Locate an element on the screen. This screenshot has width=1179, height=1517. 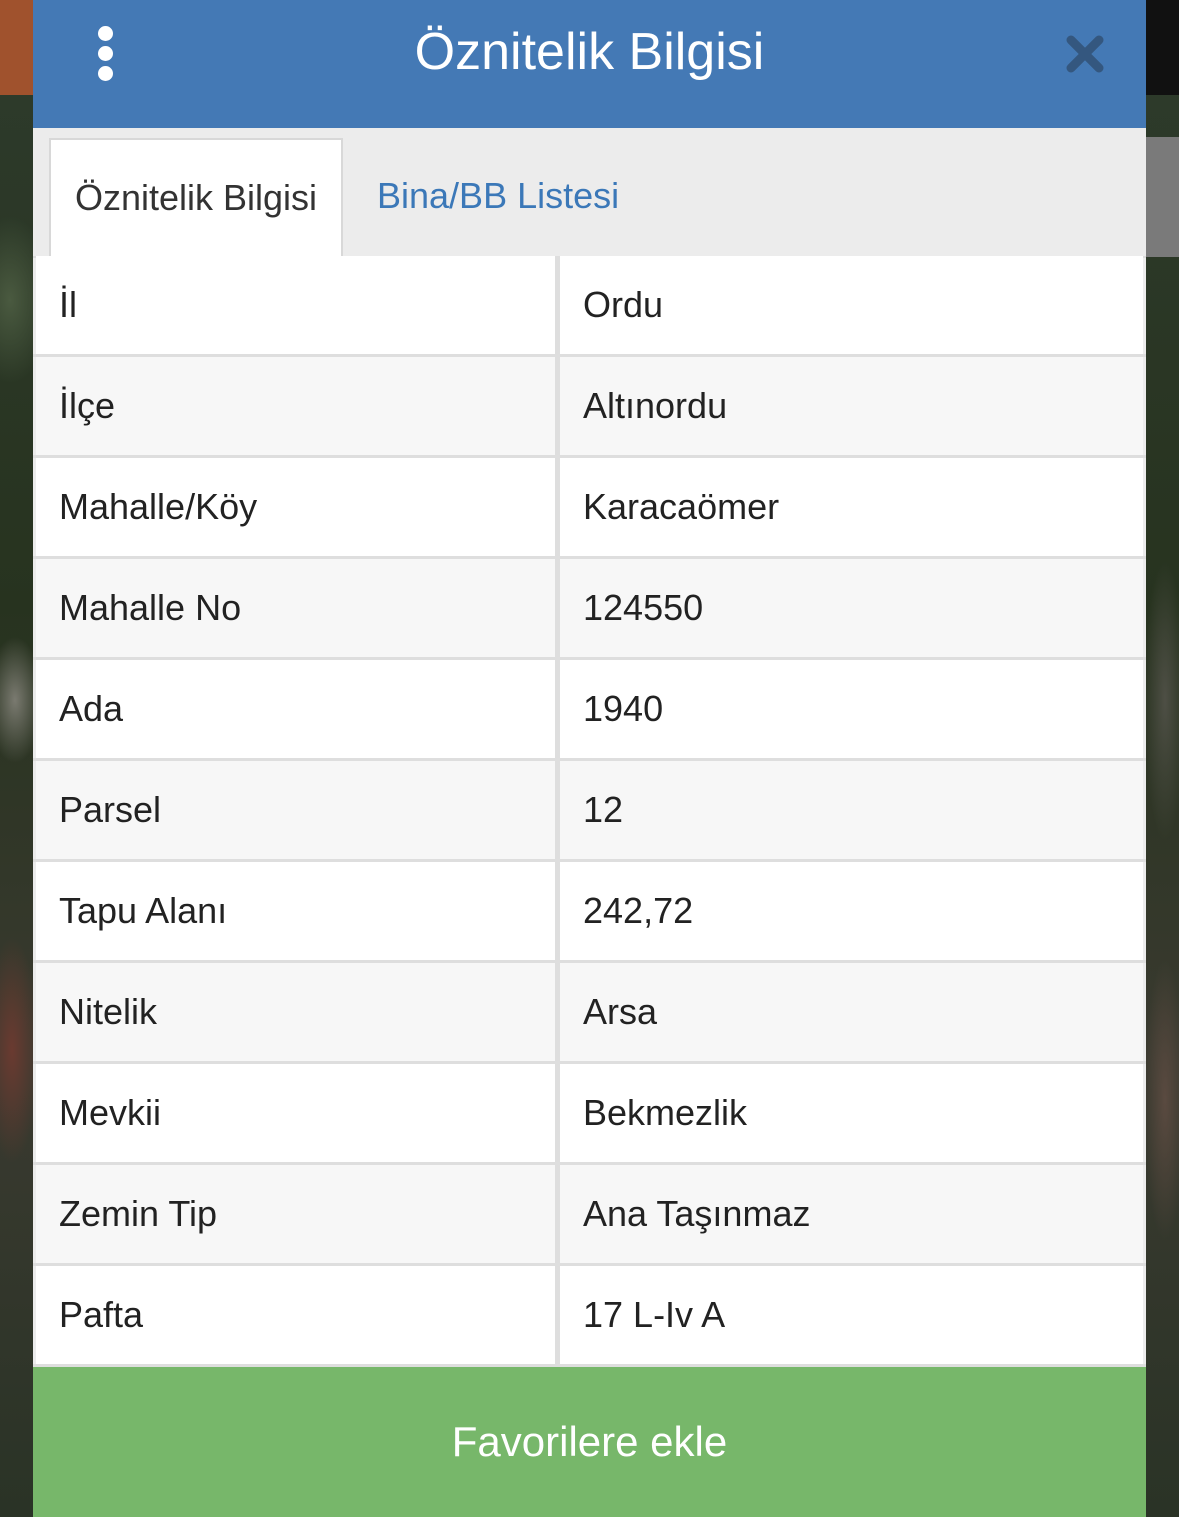
close-icon is located at coordinates (1085, 54).